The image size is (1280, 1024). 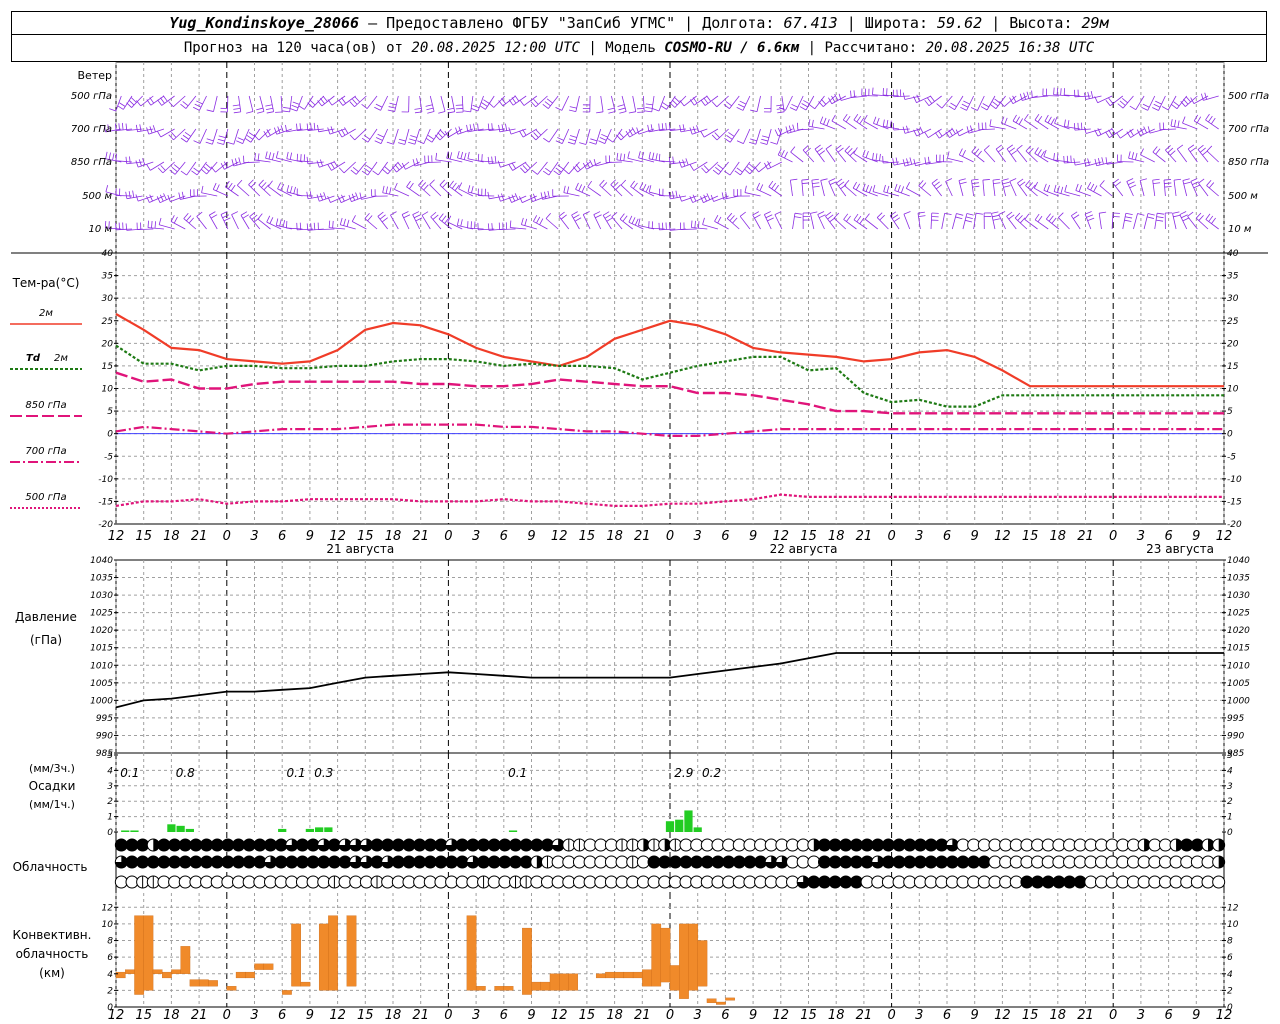 What do you see at coordinates (1238, 649) in the screenshot?
I see `pressure-axis-tick-right: 1015` at bounding box center [1238, 649].